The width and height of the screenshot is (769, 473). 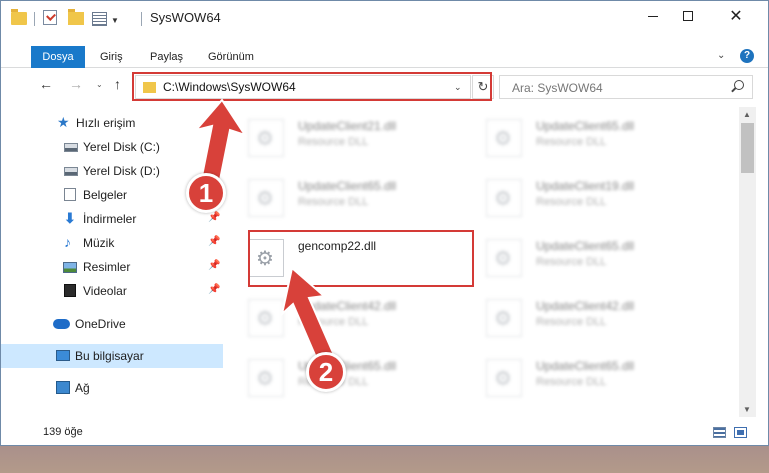 What do you see at coordinates (231, 57) in the screenshot?
I see `tab-gorunum: Görünüm` at bounding box center [231, 57].